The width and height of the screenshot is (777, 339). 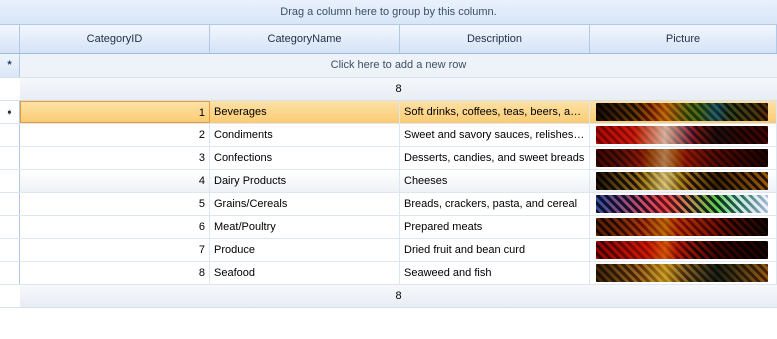 I want to click on summary-row-top: 8, so click(x=388, y=89).